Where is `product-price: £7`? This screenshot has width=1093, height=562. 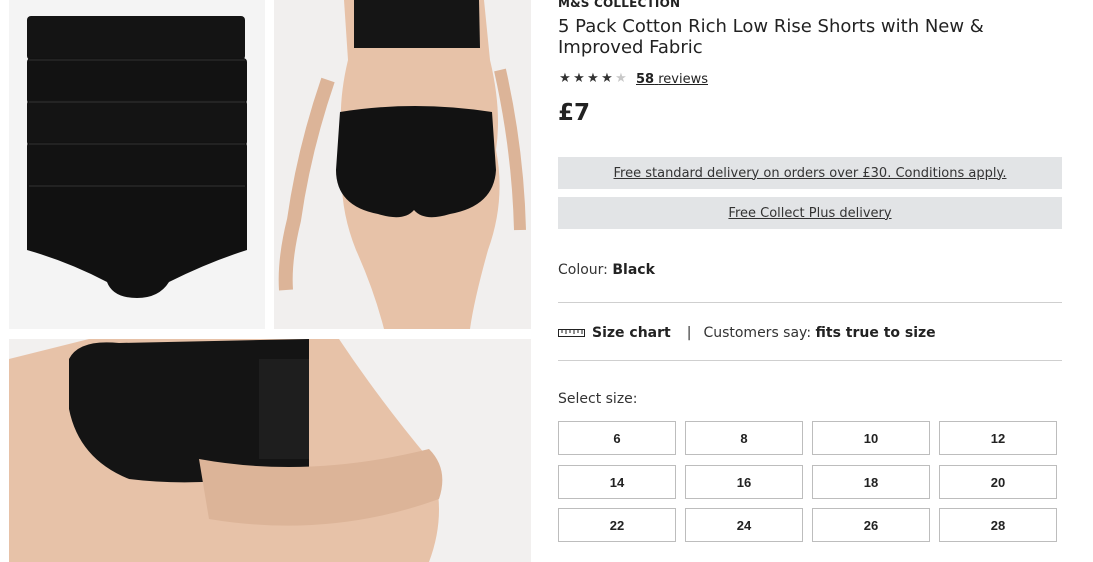 product-price: £7 is located at coordinates (574, 113).